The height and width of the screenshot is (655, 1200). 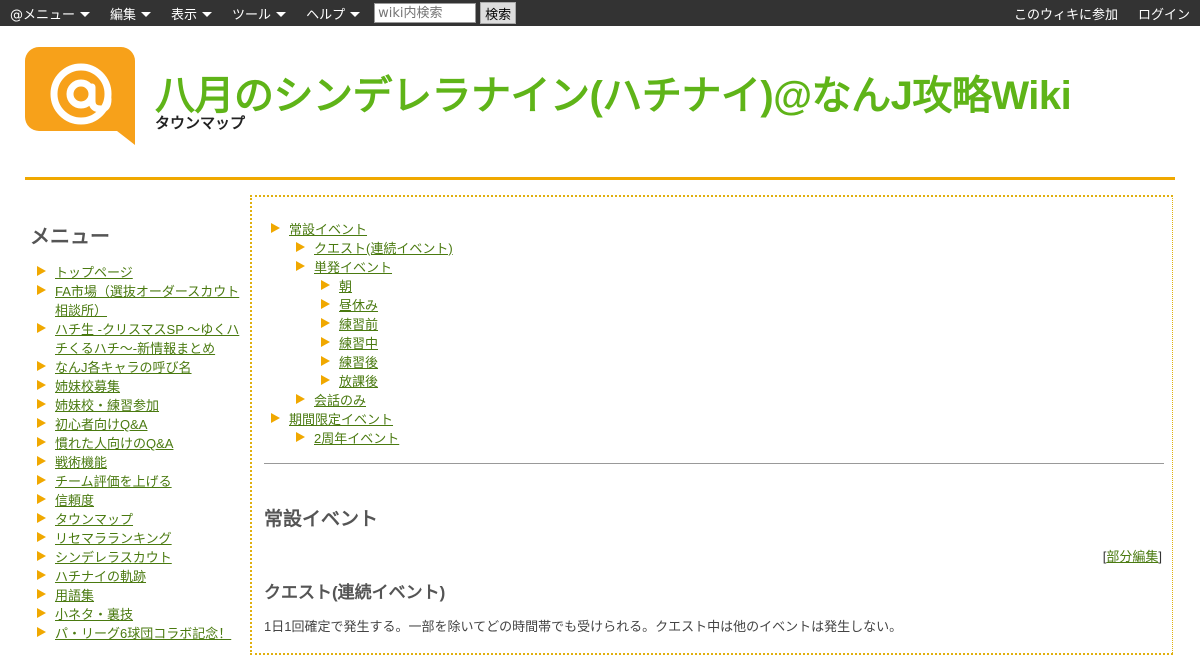 I want to click on toc-item: 朝, so click(x=358, y=286).